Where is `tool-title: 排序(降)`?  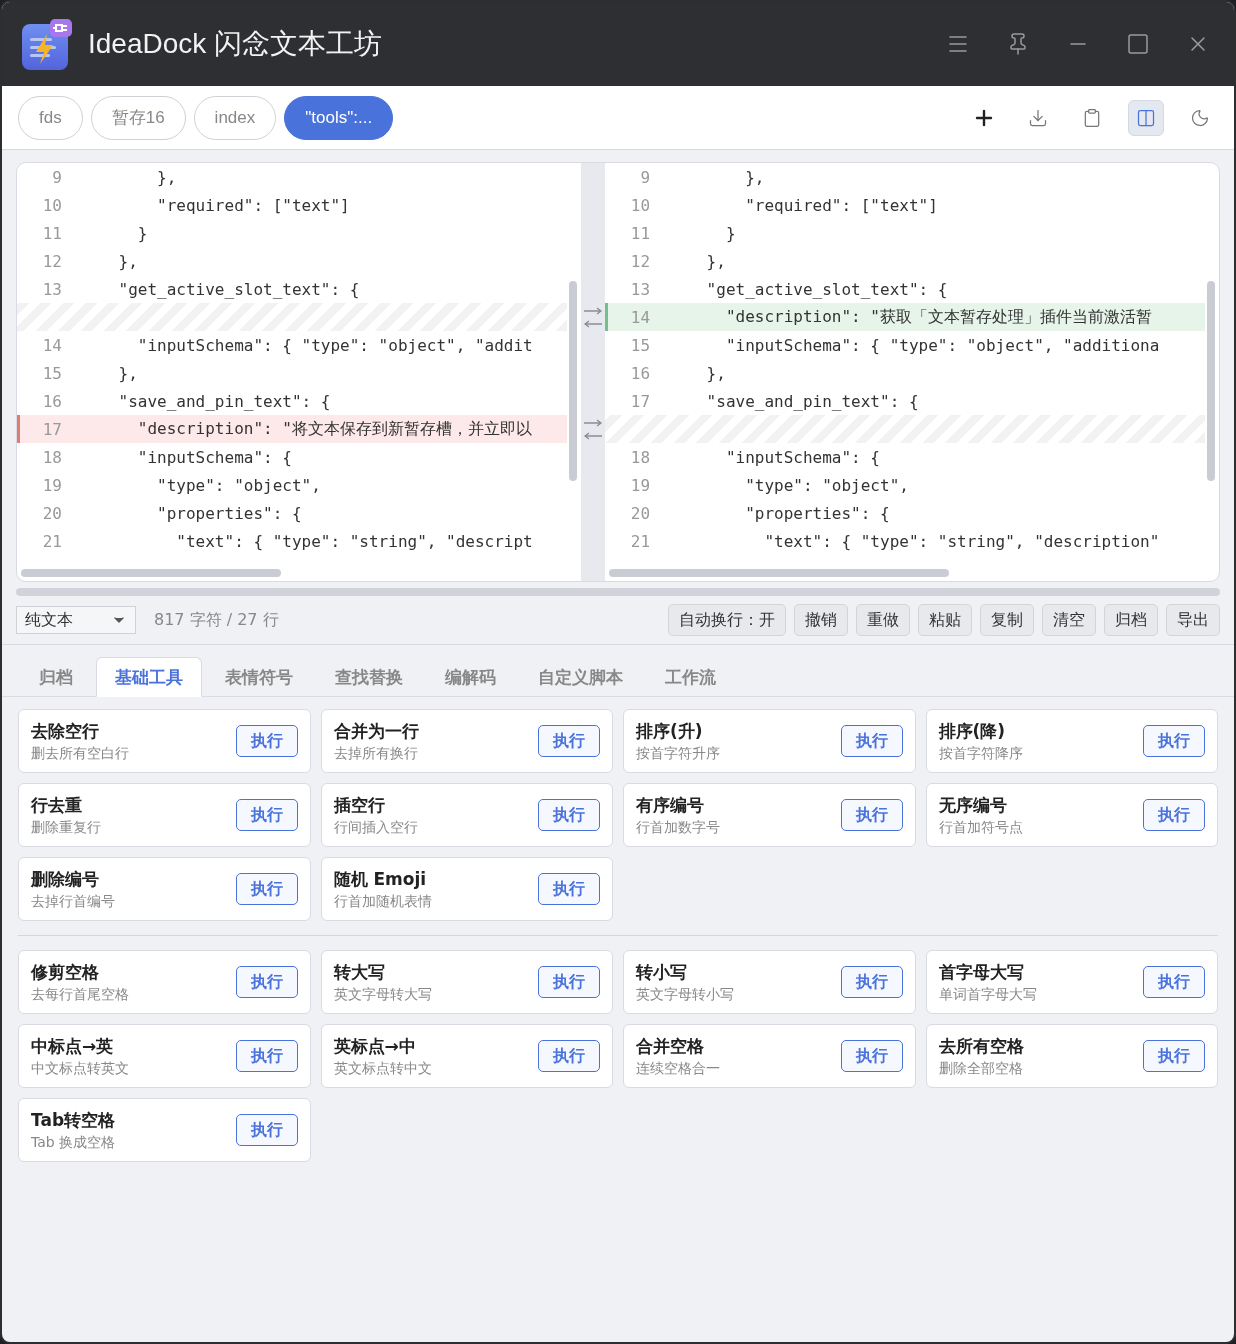 tool-title: 排序(降) is located at coordinates (972, 731).